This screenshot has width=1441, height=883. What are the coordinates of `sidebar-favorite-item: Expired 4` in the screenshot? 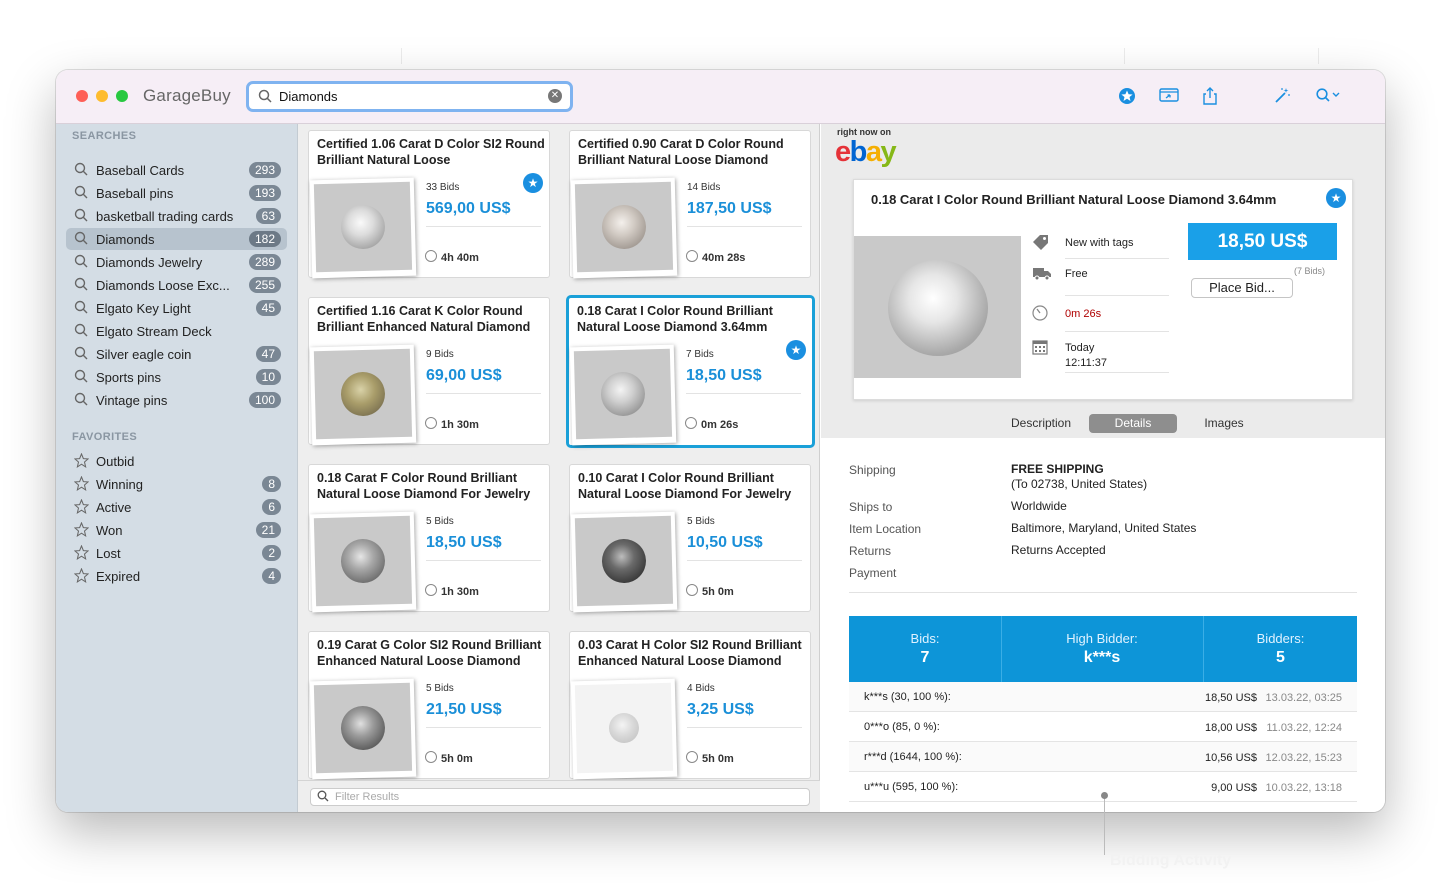 It's located at (176, 576).